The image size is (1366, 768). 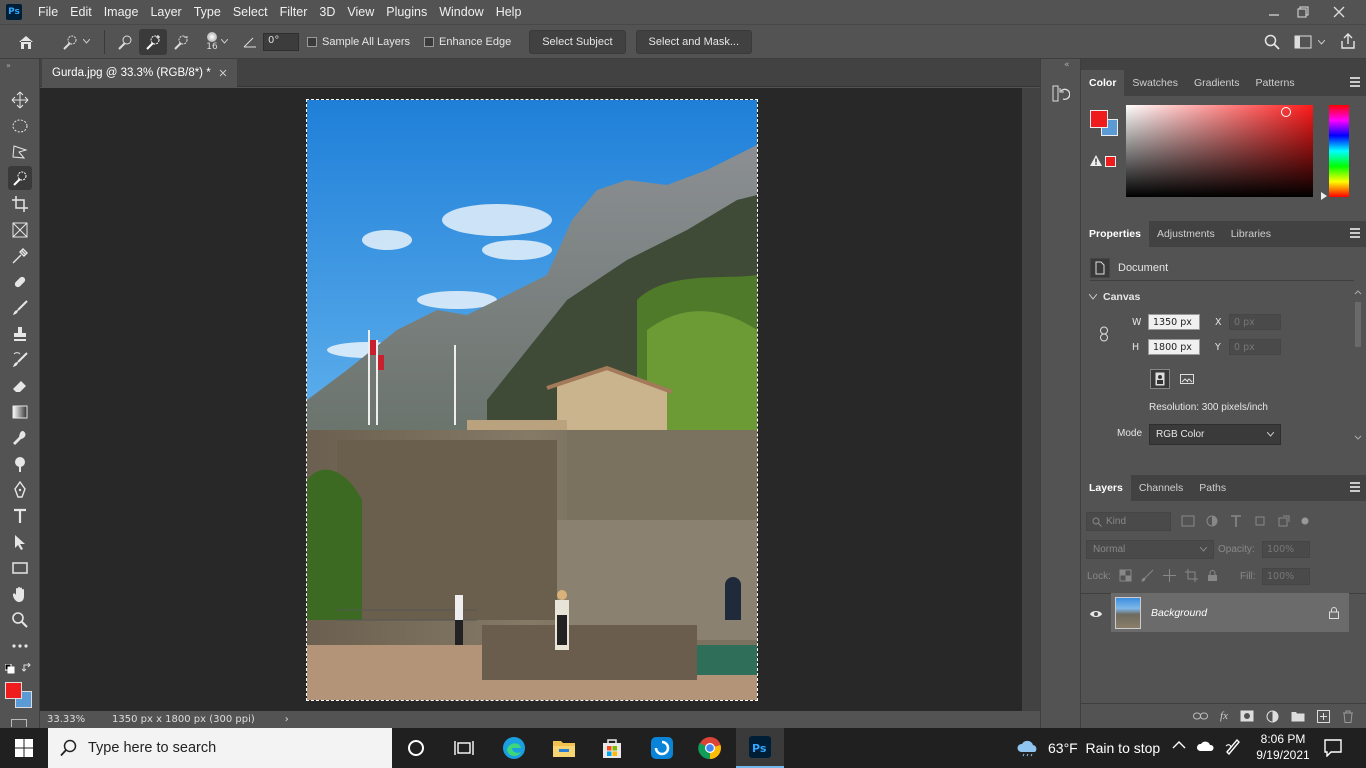 What do you see at coordinates (1155, 83) in the screenshot?
I see `tab-swatches: Swatches` at bounding box center [1155, 83].